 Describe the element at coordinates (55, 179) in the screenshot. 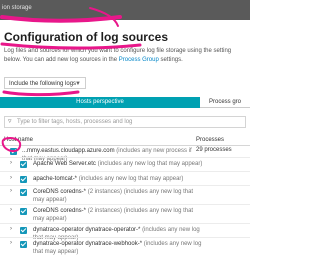

I see `log-source-name: apache-tomcat-*` at that location.